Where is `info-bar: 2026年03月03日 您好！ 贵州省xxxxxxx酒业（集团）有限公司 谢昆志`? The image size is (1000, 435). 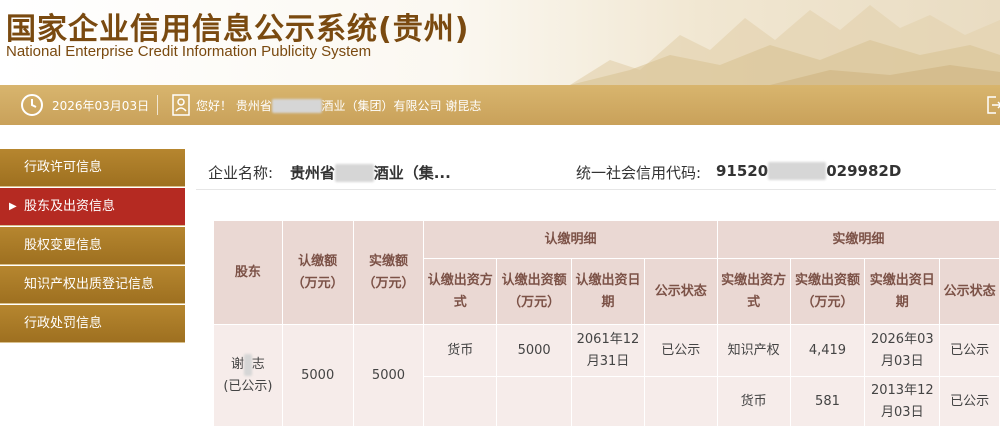 info-bar: 2026年03月03日 您好！ 贵州省xxxxxxx酒业（集团）有限公司 谢昆志 is located at coordinates (500, 105).